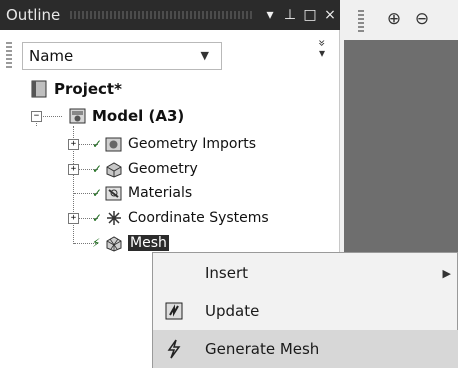 This screenshot has height=368, width=458. I want to click on collapse-icon: −, so click(36, 116).